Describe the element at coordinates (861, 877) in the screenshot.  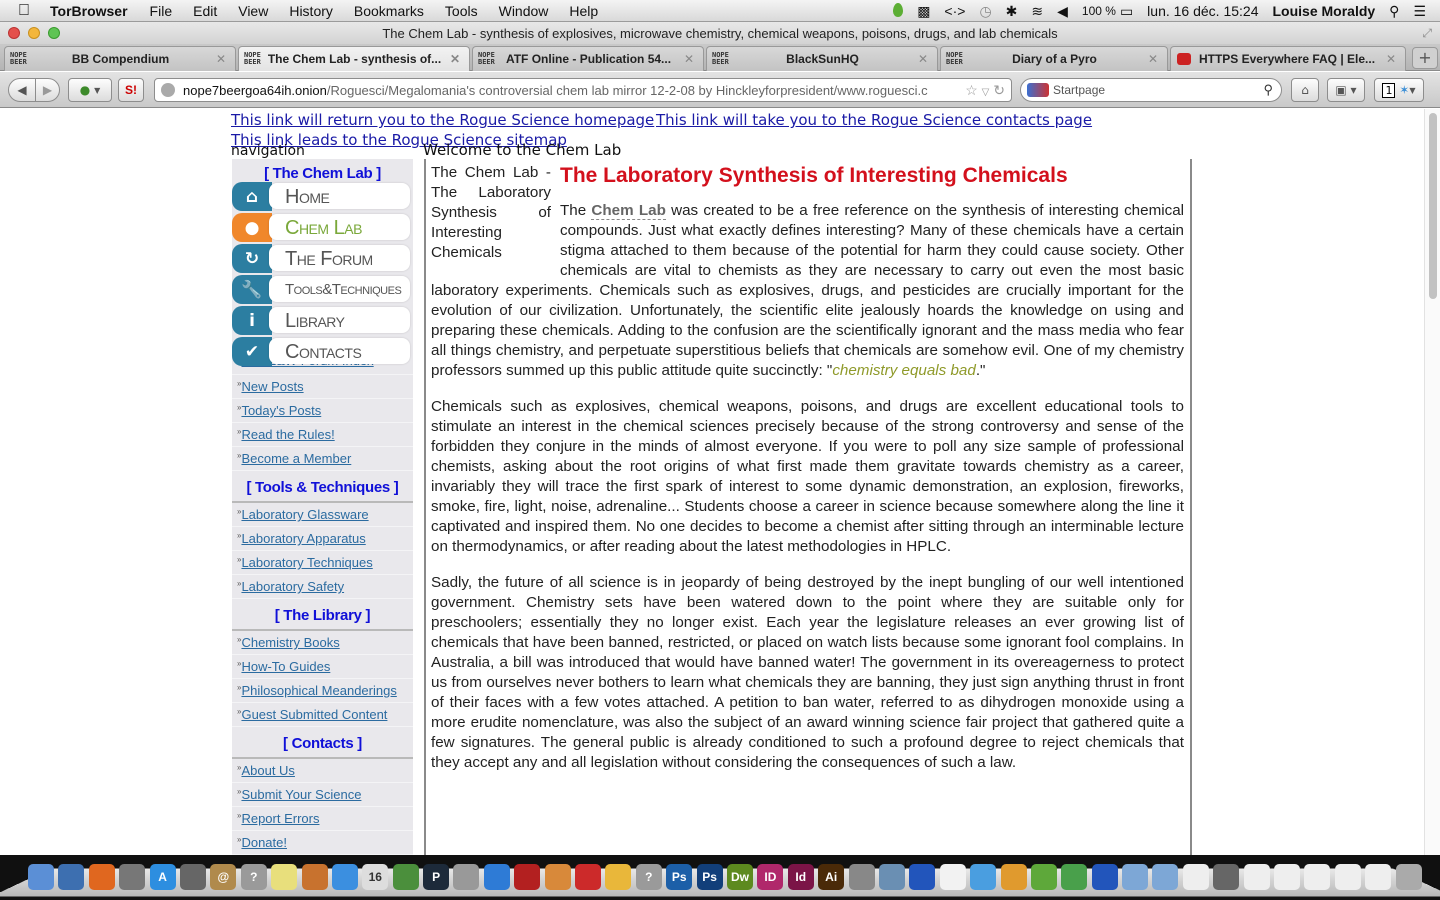
I see `automator-icon` at that location.